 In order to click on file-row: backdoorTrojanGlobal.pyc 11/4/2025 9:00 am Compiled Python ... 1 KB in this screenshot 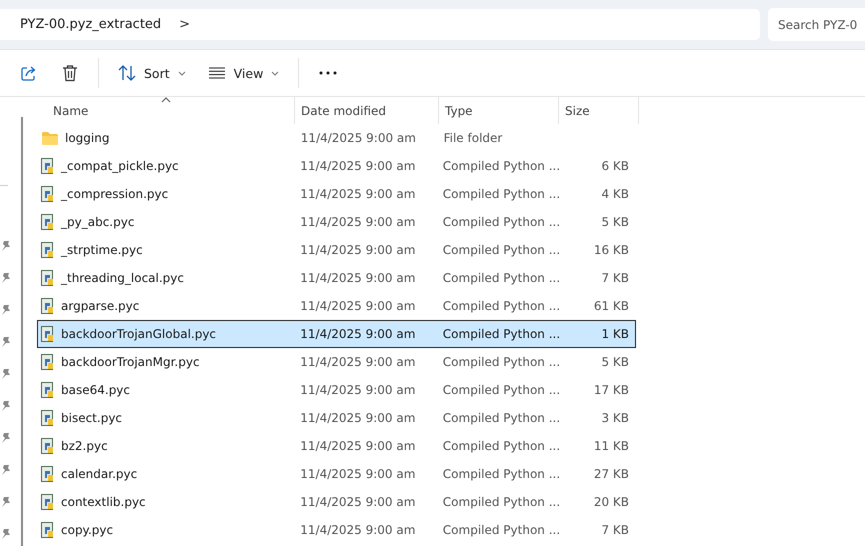, I will do `click(336, 334)`.